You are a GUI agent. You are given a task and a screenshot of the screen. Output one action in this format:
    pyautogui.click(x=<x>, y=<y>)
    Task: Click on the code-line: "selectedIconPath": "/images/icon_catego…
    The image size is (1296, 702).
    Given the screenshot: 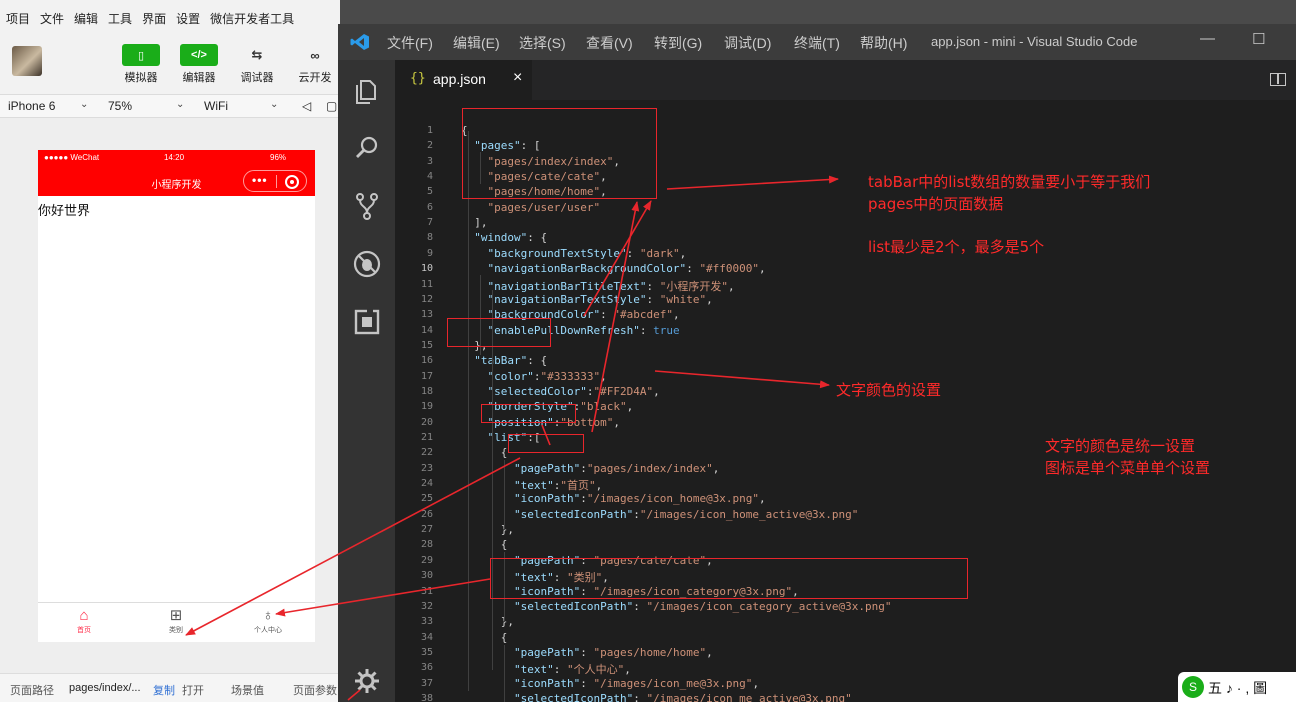 What is the action you would take?
    pyautogui.click(x=676, y=606)
    